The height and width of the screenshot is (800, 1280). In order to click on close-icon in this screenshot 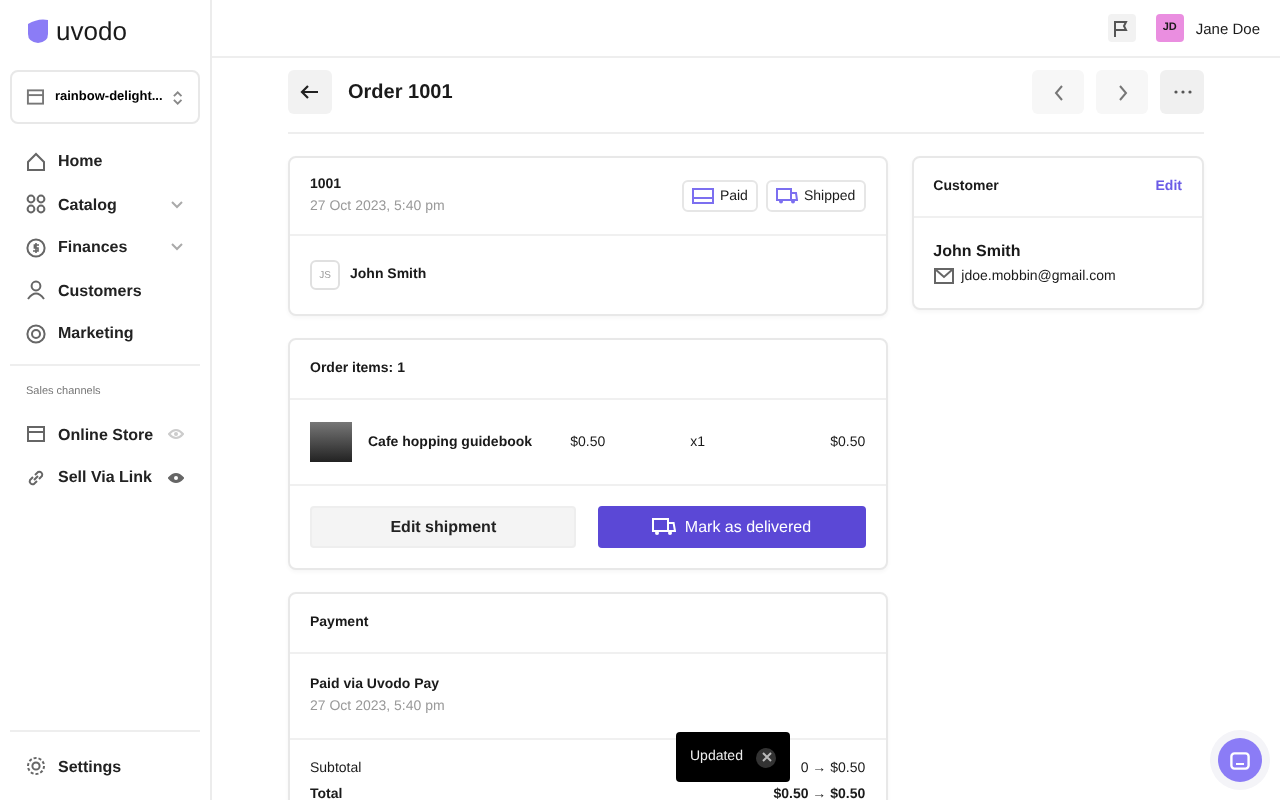, I will do `click(766, 757)`.